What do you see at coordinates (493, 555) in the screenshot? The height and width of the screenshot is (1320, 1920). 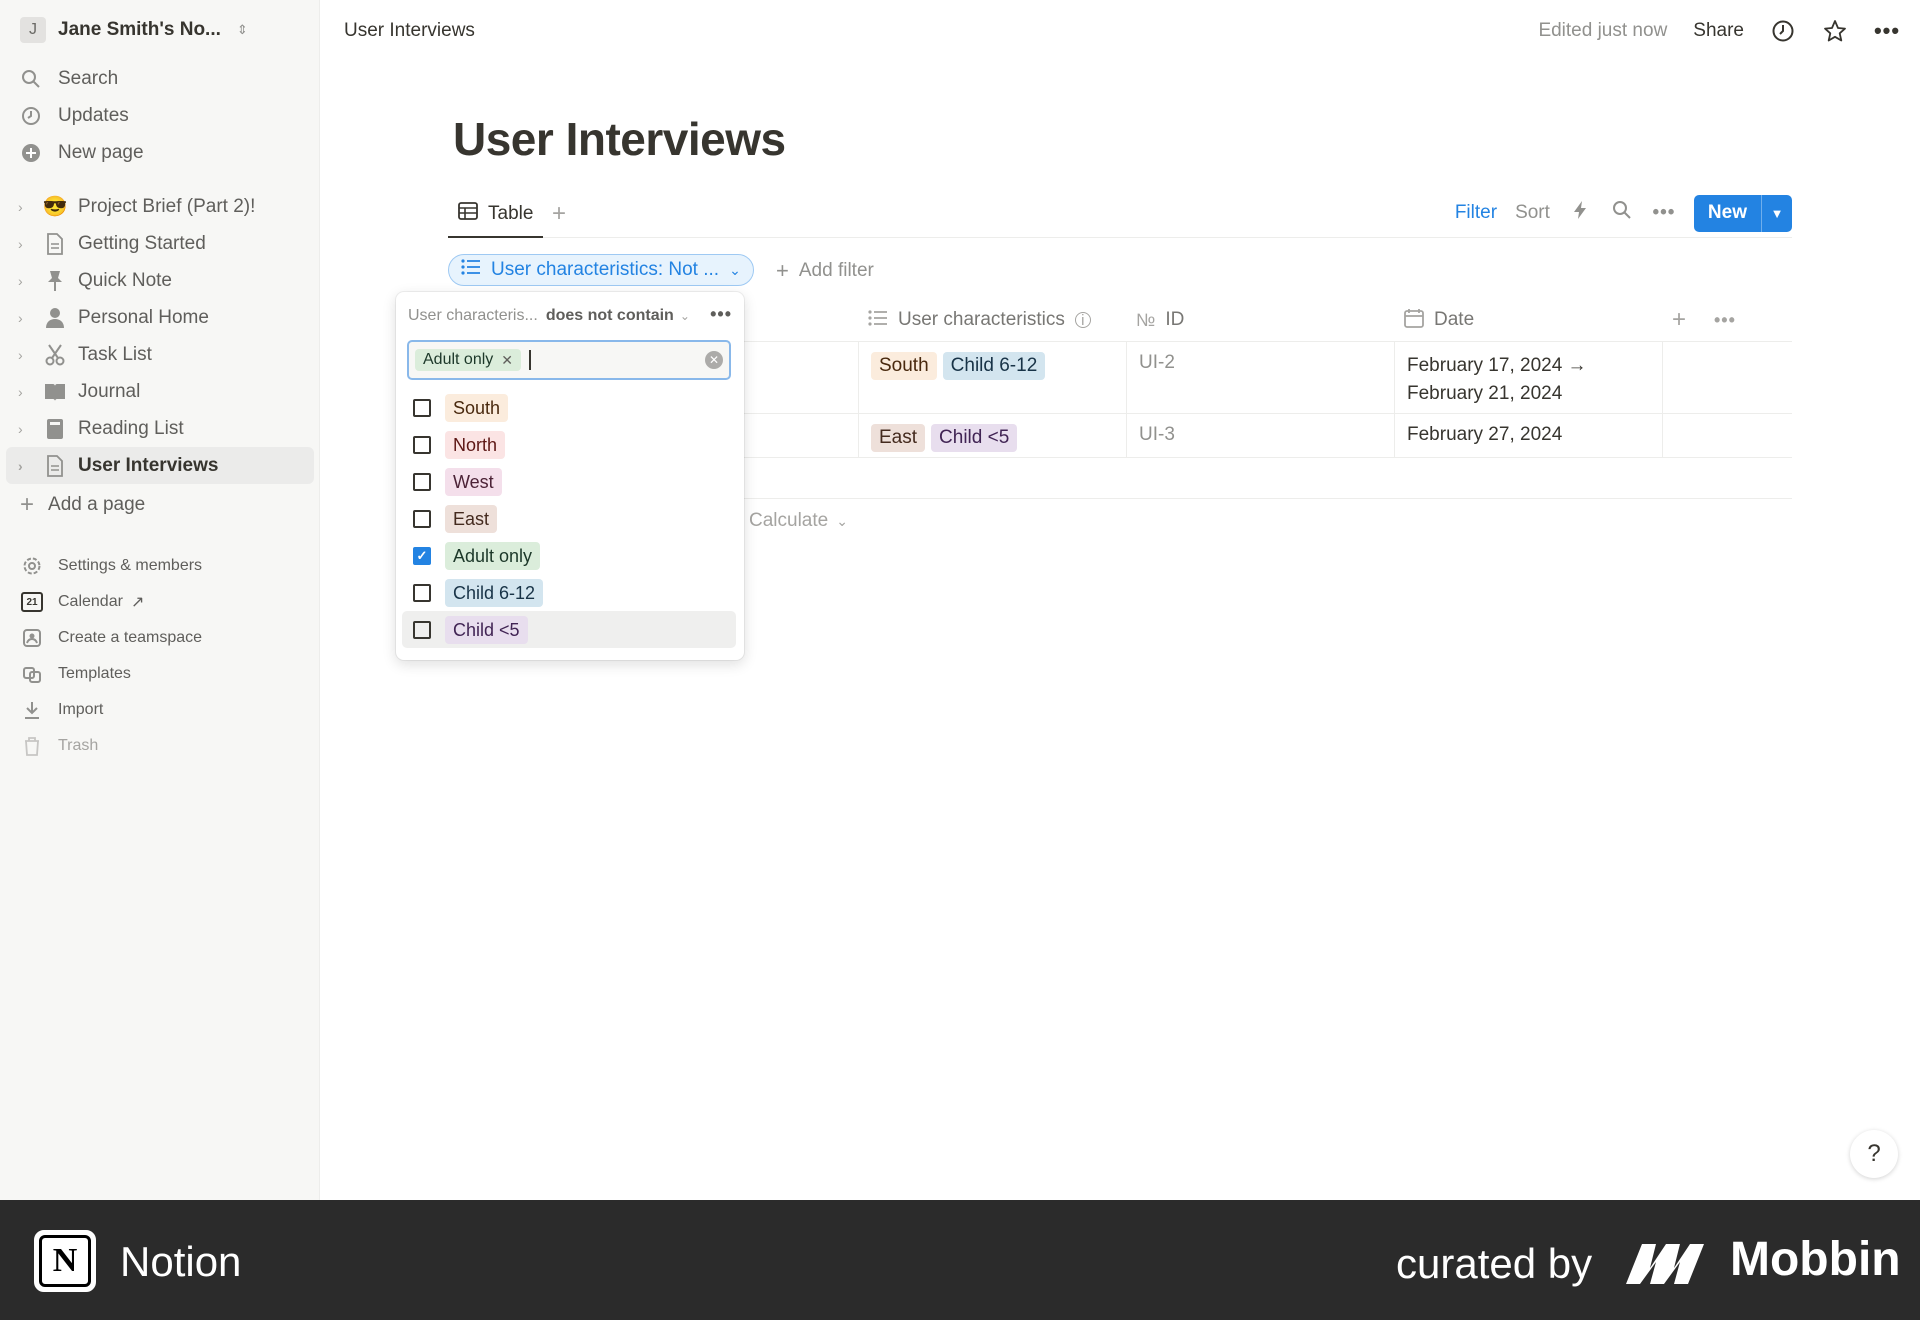 I see `option-tag: Adult only` at bounding box center [493, 555].